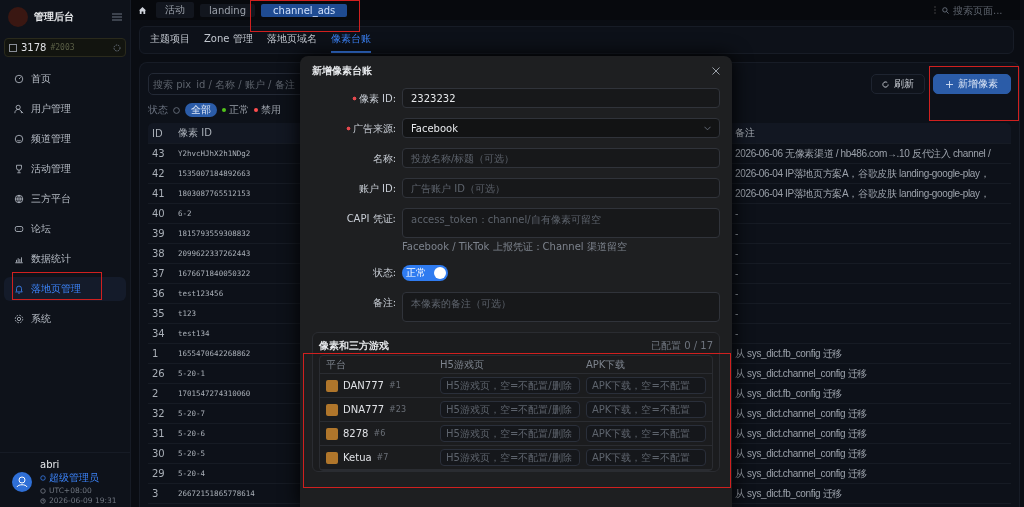  I want to click on table-cell-text: 29, so click(159, 473).